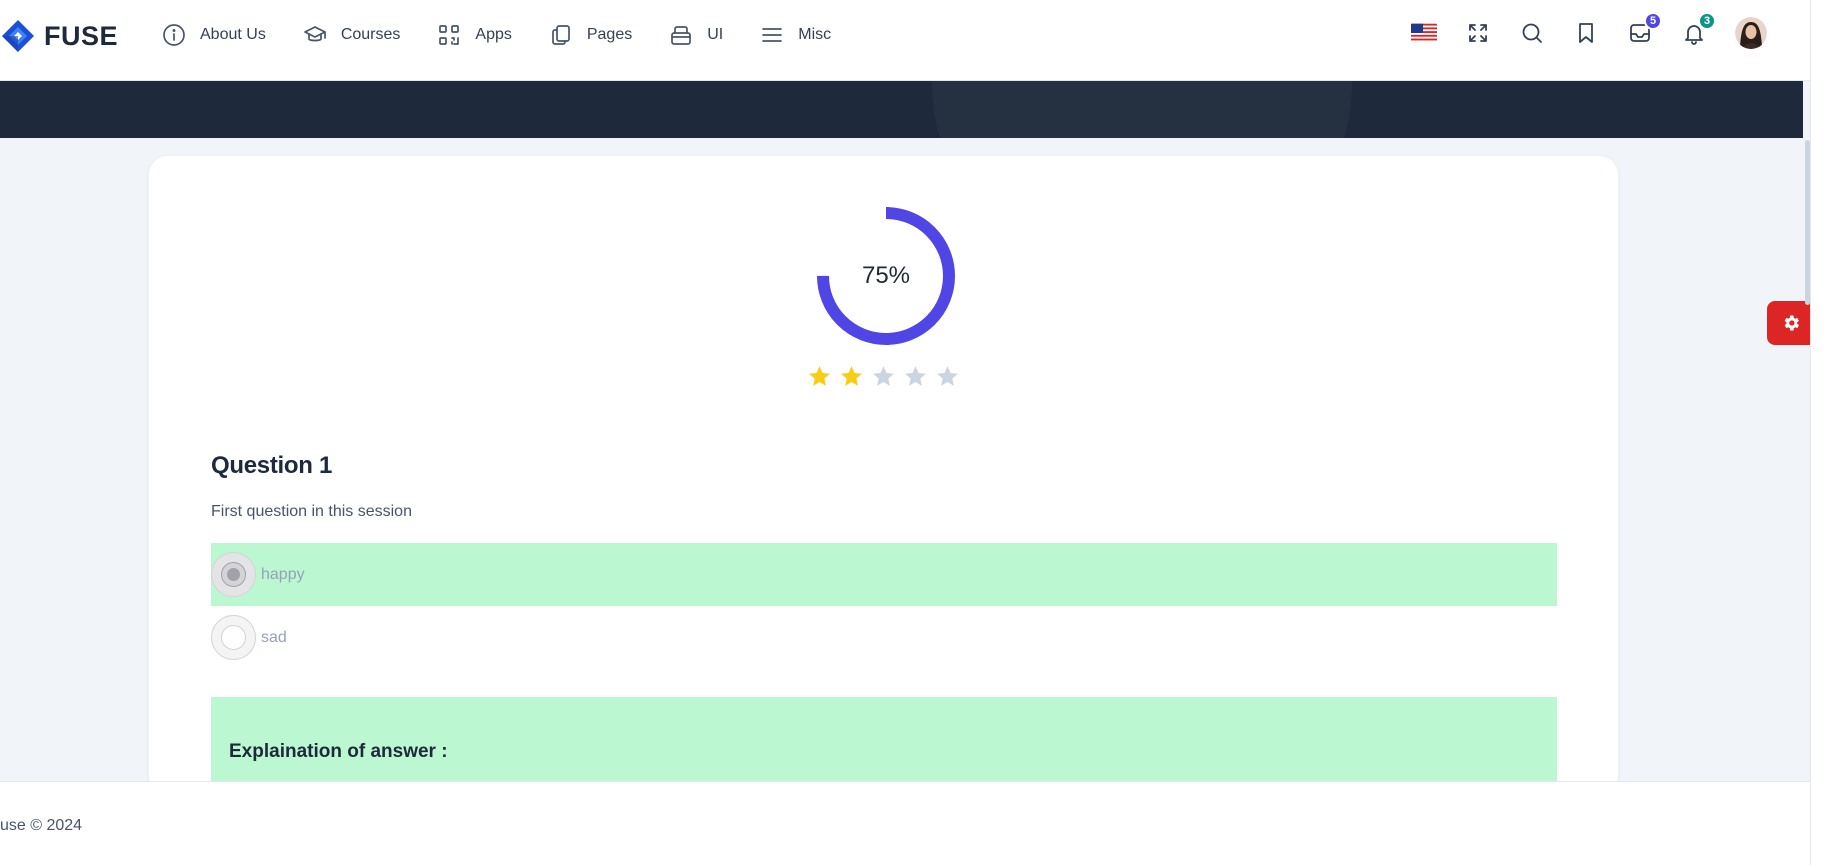 The height and width of the screenshot is (865, 1829). What do you see at coordinates (370, 34) in the screenshot?
I see `nav-label: Courses` at bounding box center [370, 34].